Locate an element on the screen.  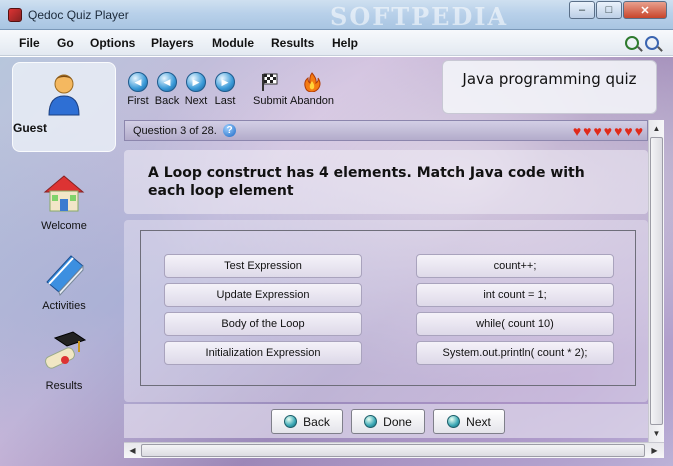
last-label: Last is located at coordinates (225, 101).